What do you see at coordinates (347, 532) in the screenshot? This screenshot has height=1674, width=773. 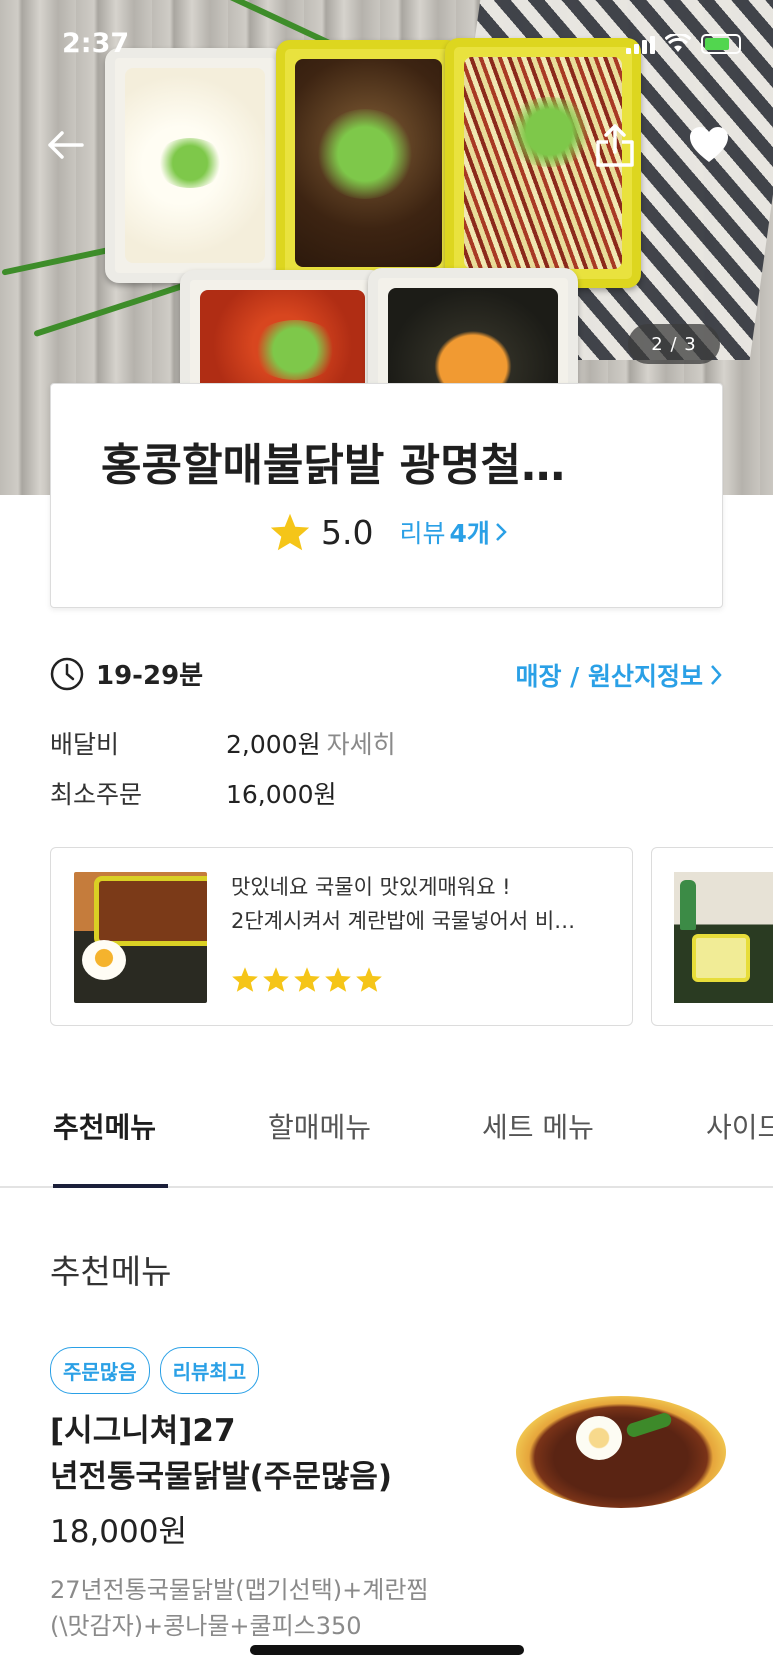 I see `rating-value: 5.0` at bounding box center [347, 532].